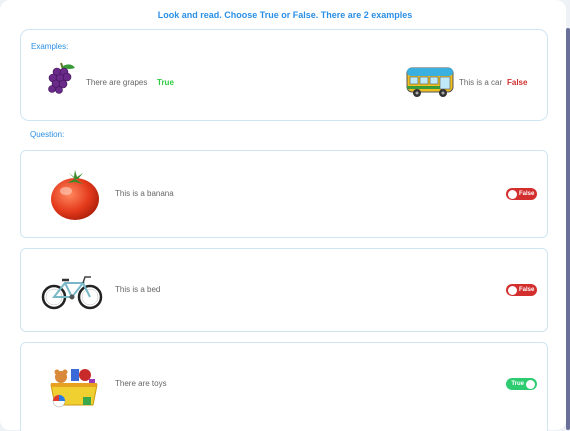 This screenshot has height=431, width=570. Describe the element at coordinates (72, 294) in the screenshot. I see `bicycle-icon` at that location.